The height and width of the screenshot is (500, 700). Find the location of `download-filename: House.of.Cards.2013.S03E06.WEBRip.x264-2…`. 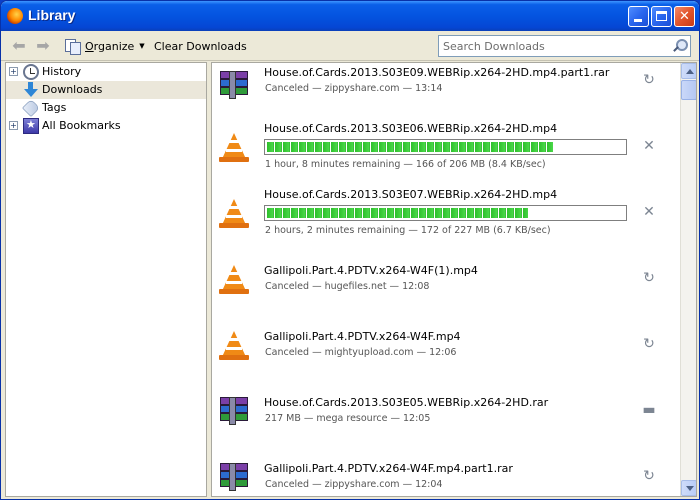

download-filename: House.of.Cards.2013.S03E06.WEBRip.x264-2… is located at coordinates (411, 128).